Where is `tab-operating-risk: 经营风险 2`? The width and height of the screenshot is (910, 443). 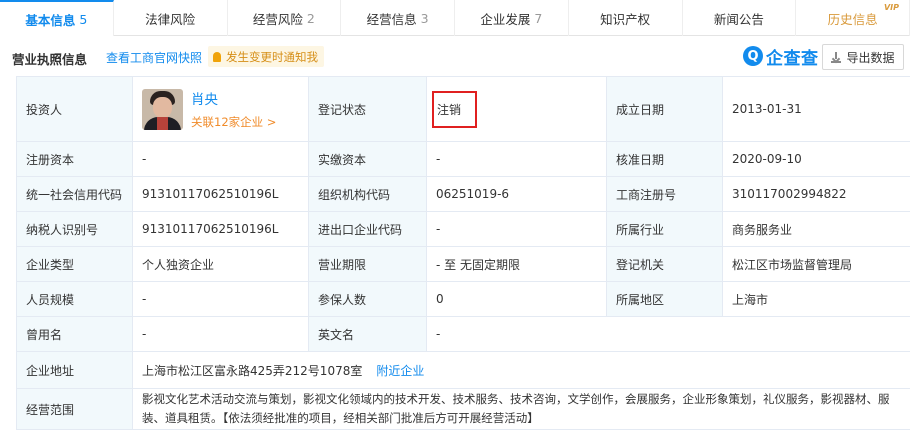 tab-operating-risk: 经营风险 2 is located at coordinates (285, 18).